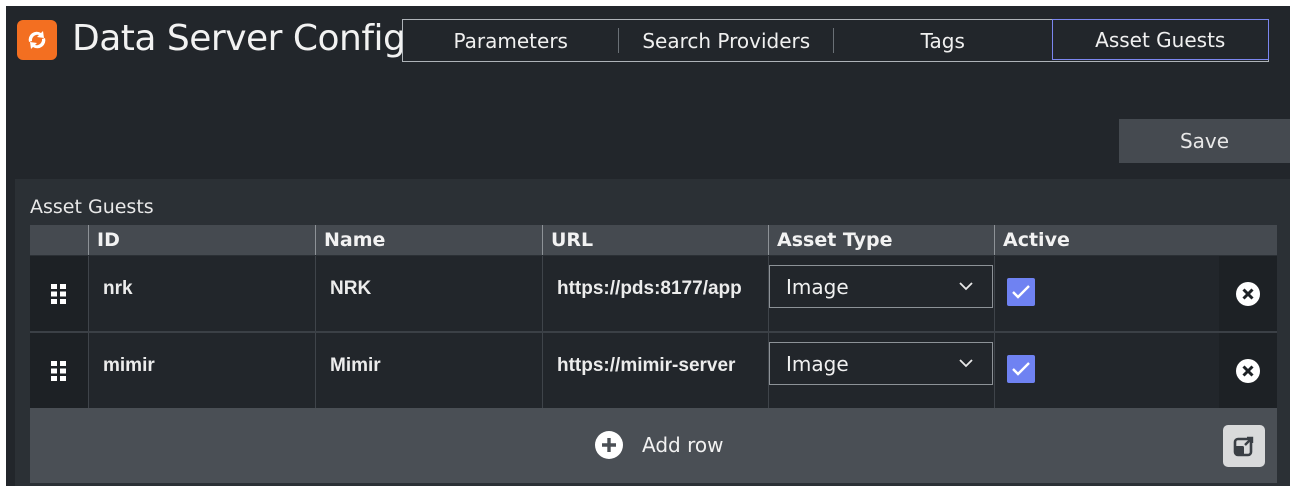 This screenshot has height=486, width=1290. I want to click on cell-url: https://pds:8177/app, so click(655, 293).